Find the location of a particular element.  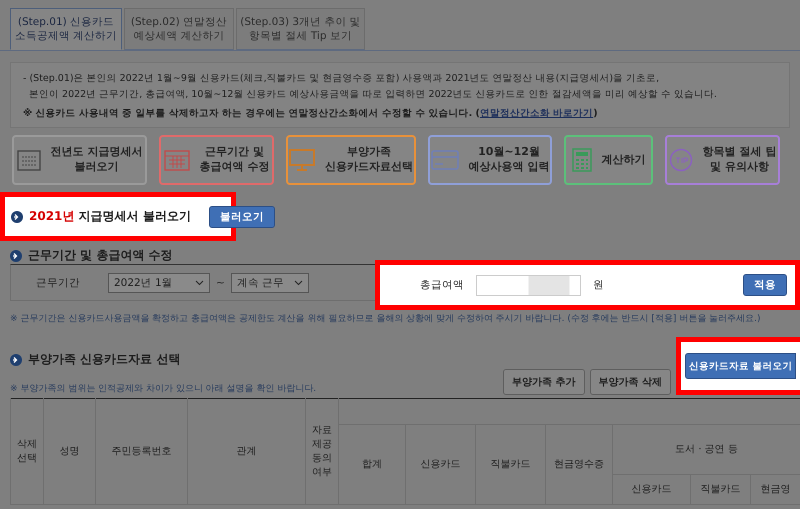

step-label: 항목별 절세 팁 및 유의사항 is located at coordinates (739, 160).